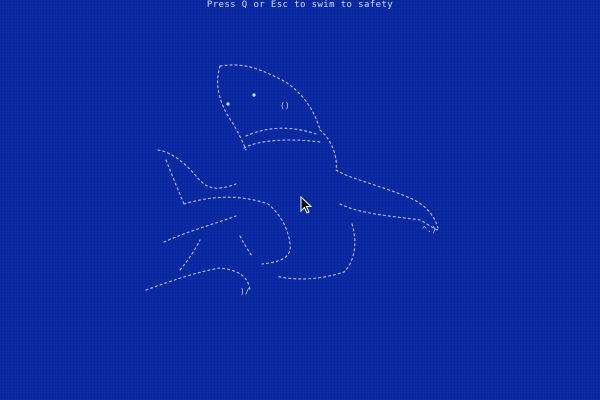  Describe the element at coordinates (200, 229) in the screenshot. I see `shark-pectoral-fin` at that location.